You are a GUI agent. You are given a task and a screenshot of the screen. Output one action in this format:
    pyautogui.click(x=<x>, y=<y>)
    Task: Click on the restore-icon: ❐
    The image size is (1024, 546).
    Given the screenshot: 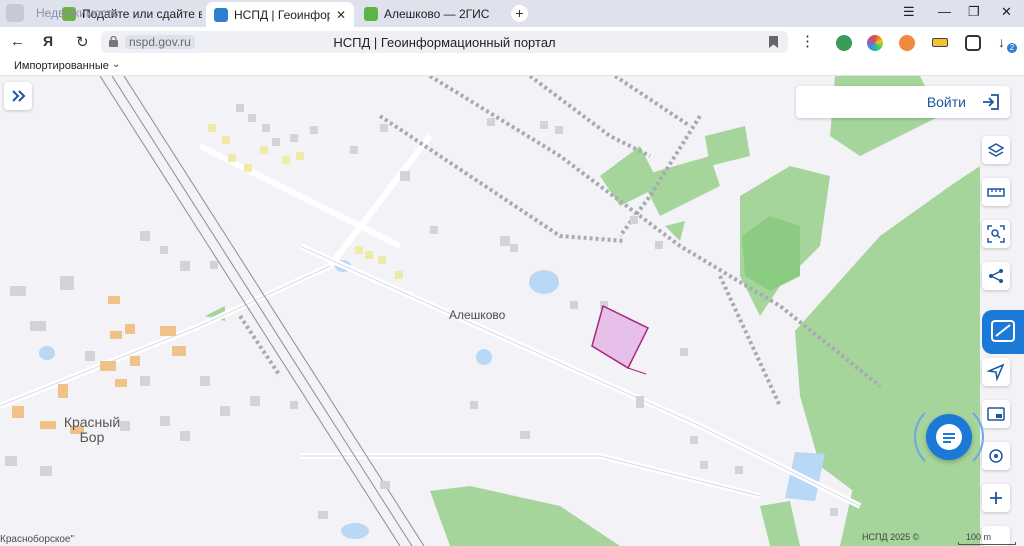 What is the action you would take?
    pyautogui.click(x=974, y=12)
    